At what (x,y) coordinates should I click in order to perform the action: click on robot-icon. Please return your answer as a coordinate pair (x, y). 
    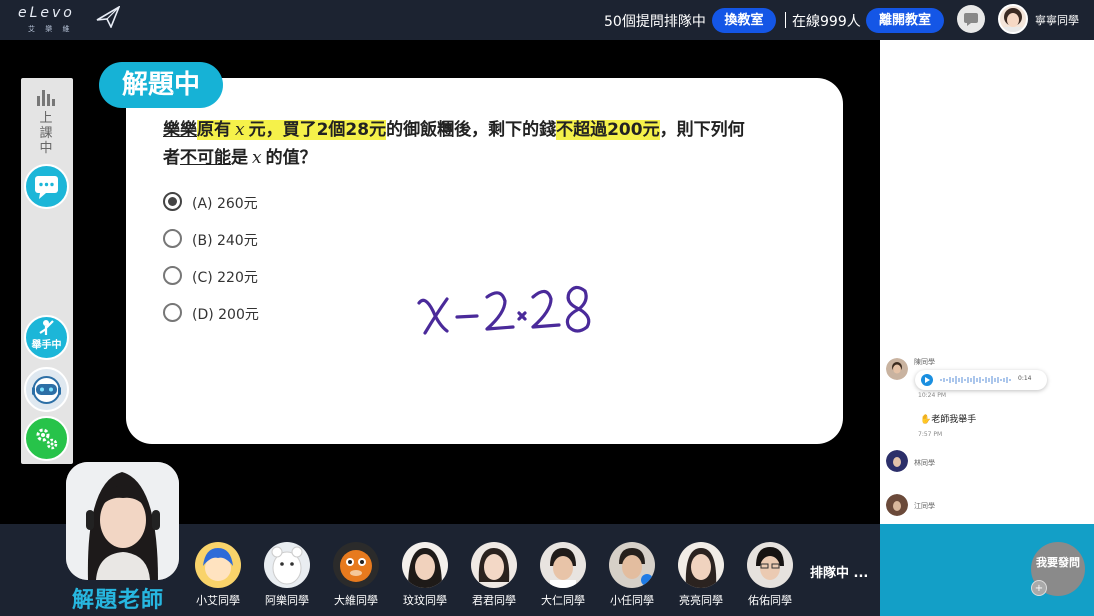
    Looking at the image, I should click on (46, 390).